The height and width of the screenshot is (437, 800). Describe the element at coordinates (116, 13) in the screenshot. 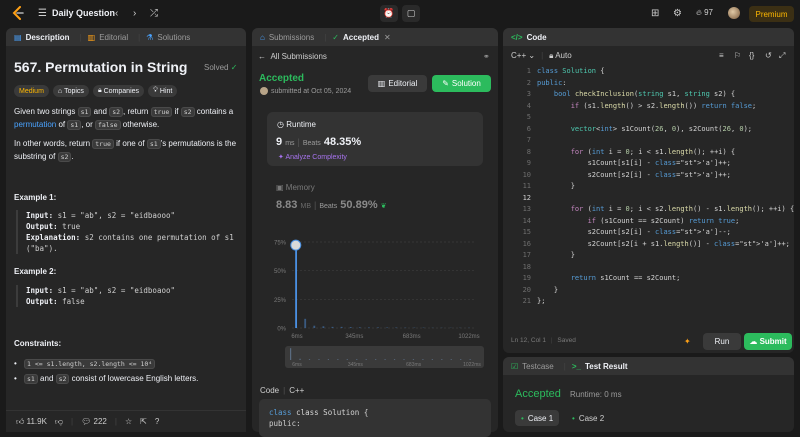

I see `prev-problem-icon: ‹` at that location.